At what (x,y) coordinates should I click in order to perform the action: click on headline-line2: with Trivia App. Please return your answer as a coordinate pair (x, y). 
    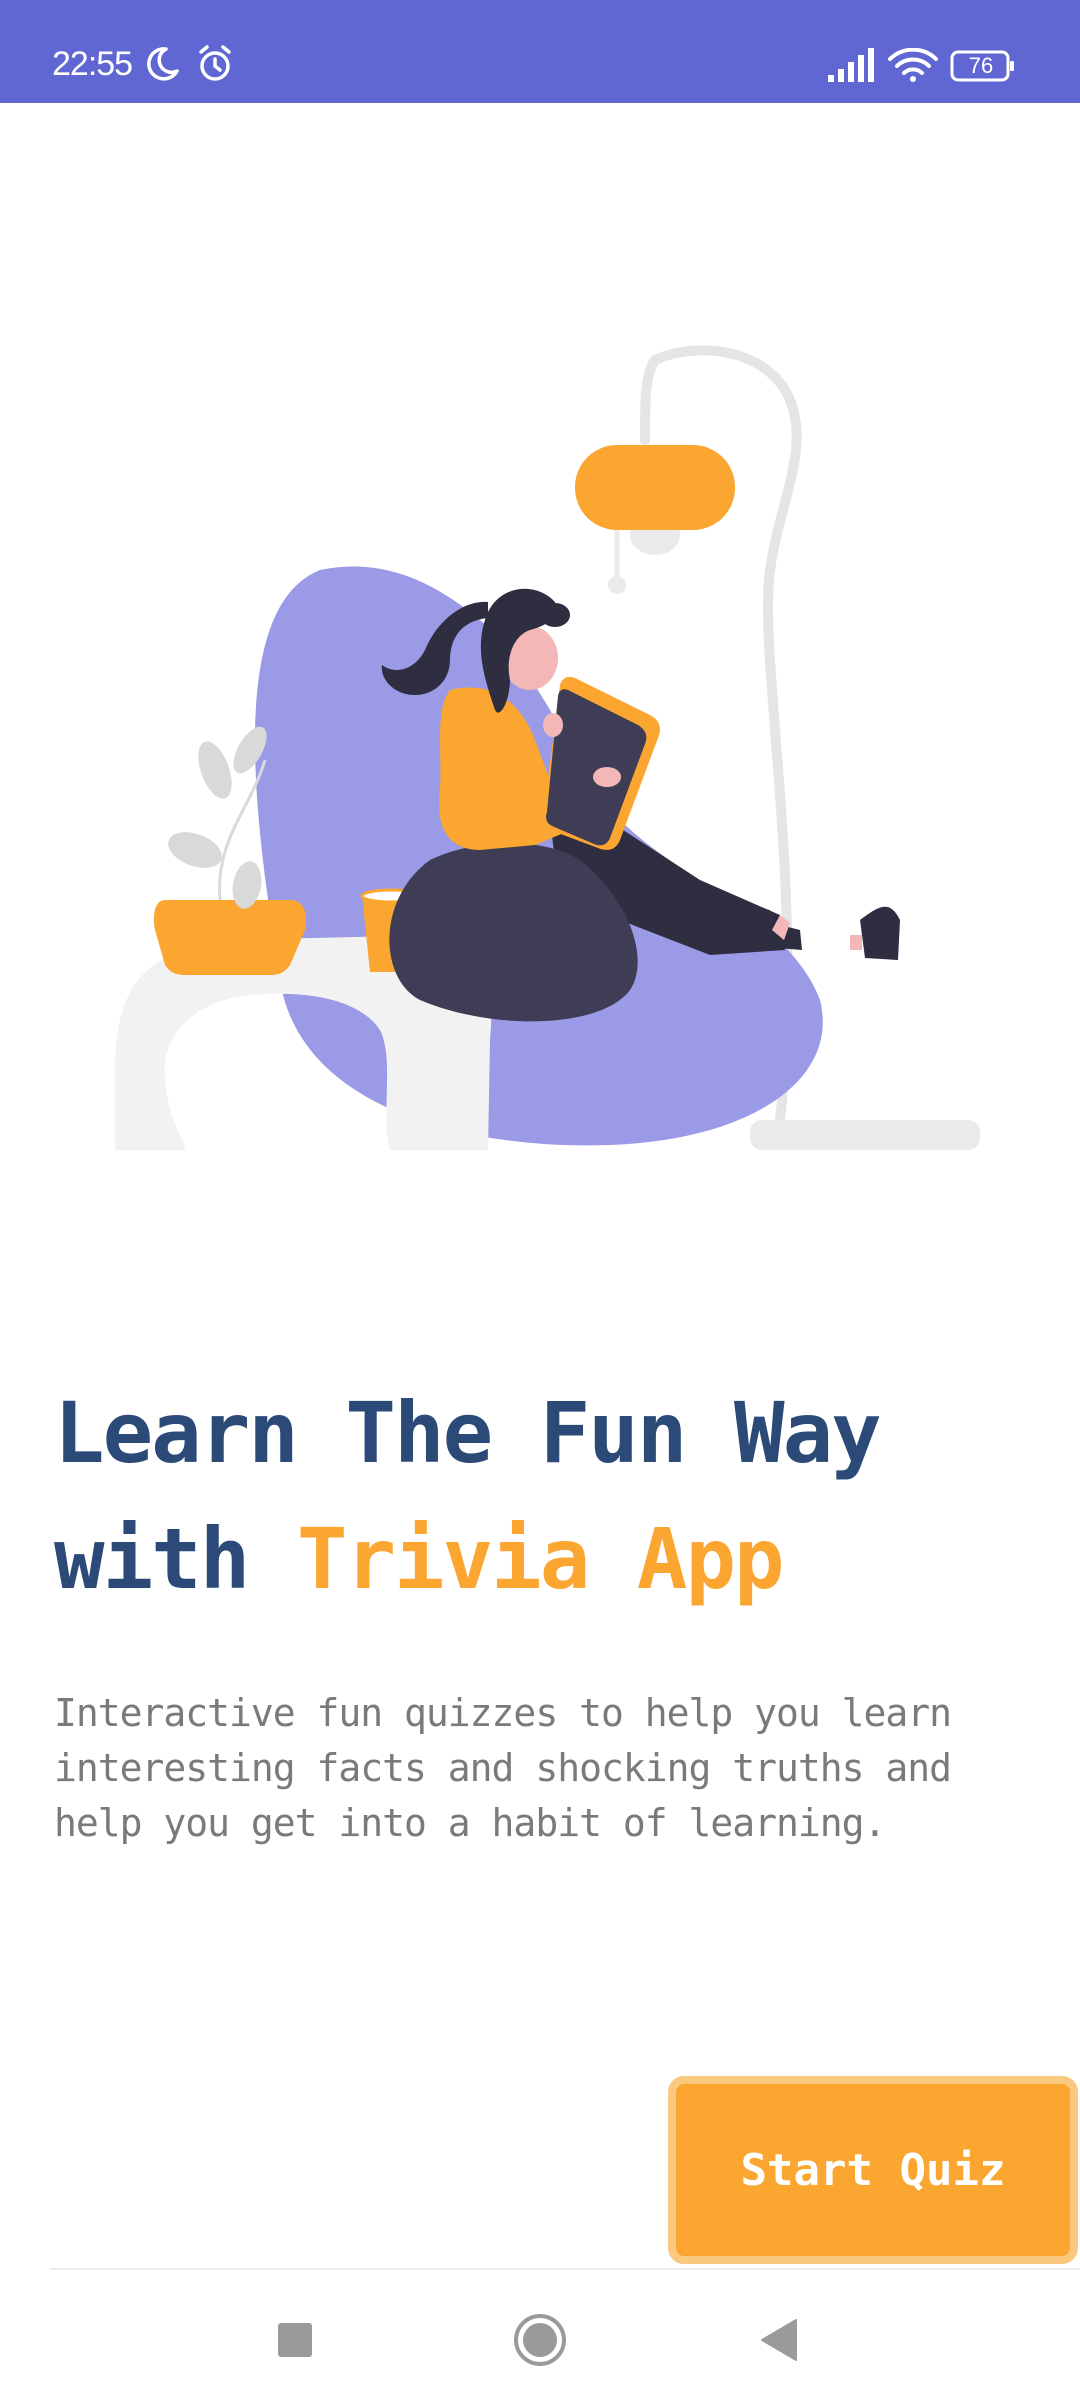
    Looking at the image, I should click on (544, 1559).